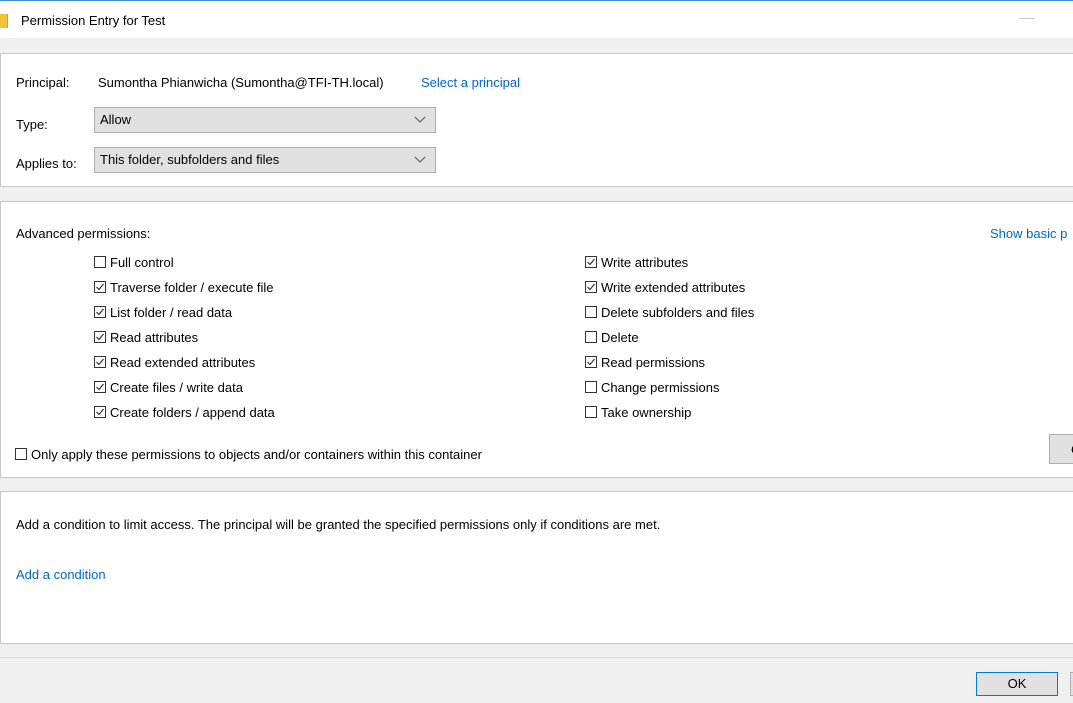 The height and width of the screenshot is (703, 1073). What do you see at coordinates (646, 412) in the screenshot?
I see `permission-label: Take ownership` at bounding box center [646, 412].